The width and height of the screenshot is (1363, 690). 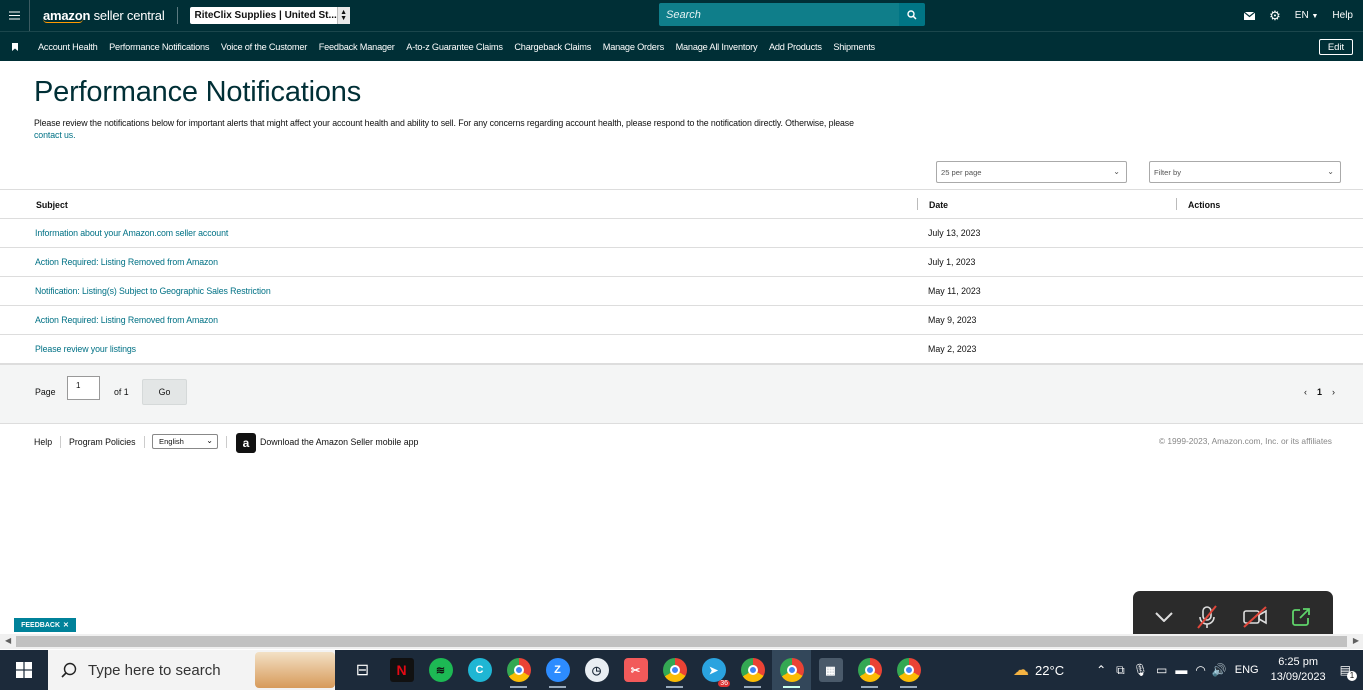 I want to click on notification-center-icon: ▤ 1, so click(x=1348, y=672).